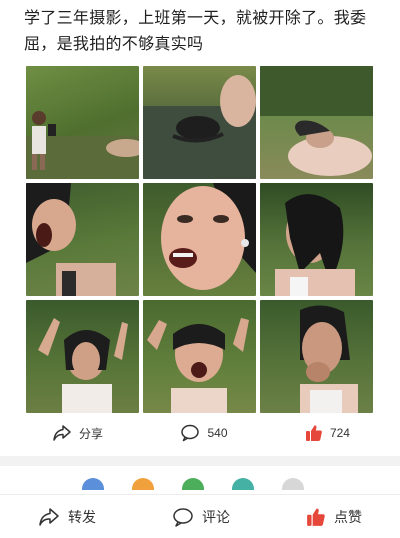 The height and width of the screenshot is (538, 400). Describe the element at coordinates (195, 31) in the screenshot. I see `post-text: 学了三年摄影，上班第一天，就被开除了。我委屈，是我拍的不够真实吗` at that location.